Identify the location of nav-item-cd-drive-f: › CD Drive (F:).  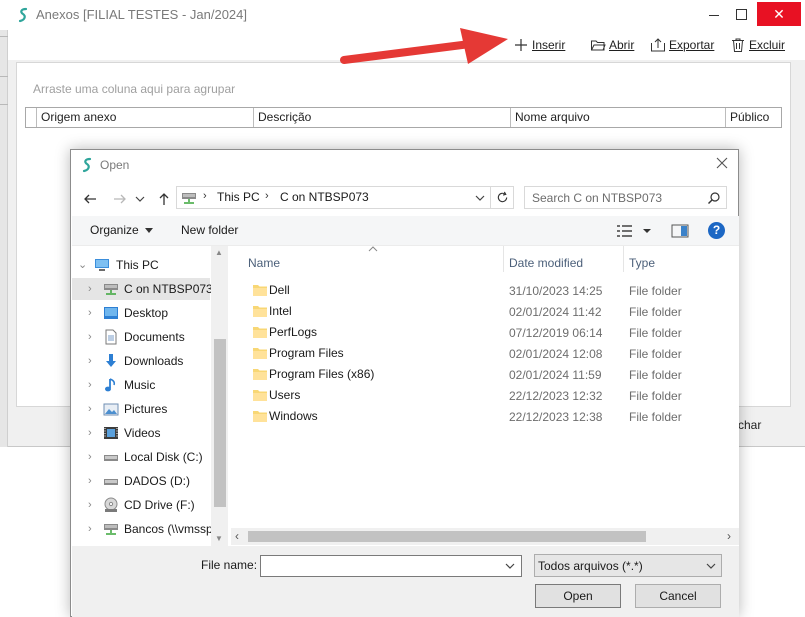
(141, 505).